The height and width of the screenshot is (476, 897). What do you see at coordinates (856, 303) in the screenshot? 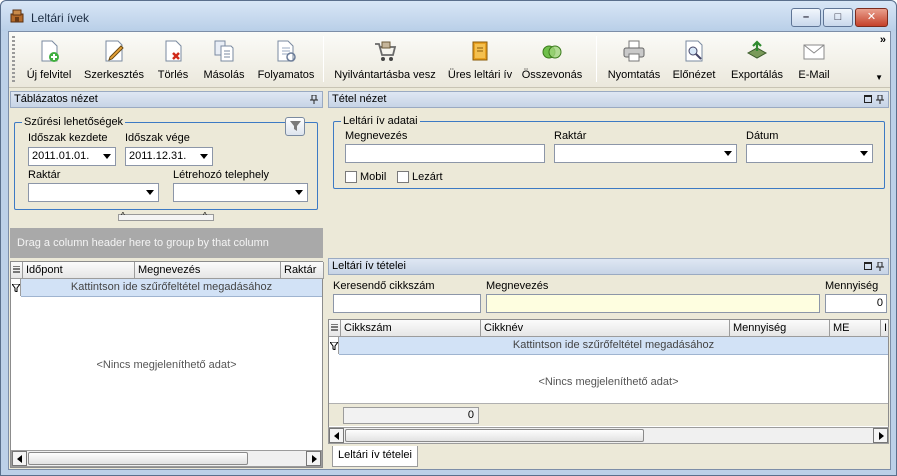
I see `line-qty-input: 0` at bounding box center [856, 303].